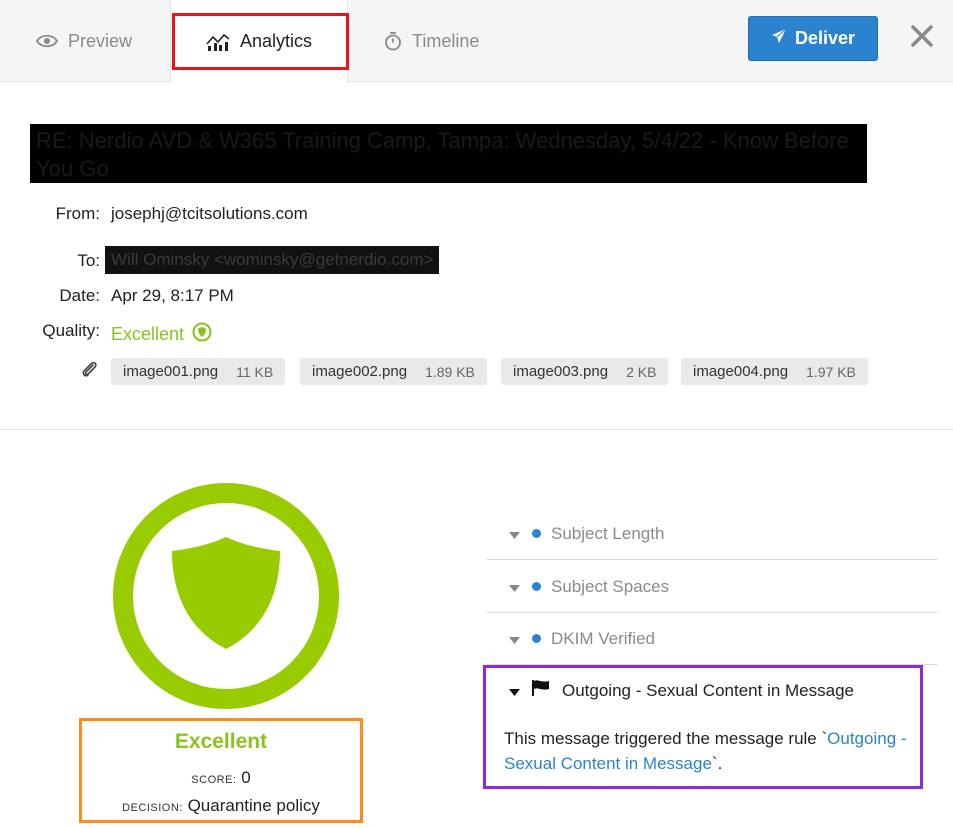 This screenshot has width=953, height=828. What do you see at coordinates (171, 371) in the screenshot?
I see `attachment-name: image001.png` at bounding box center [171, 371].